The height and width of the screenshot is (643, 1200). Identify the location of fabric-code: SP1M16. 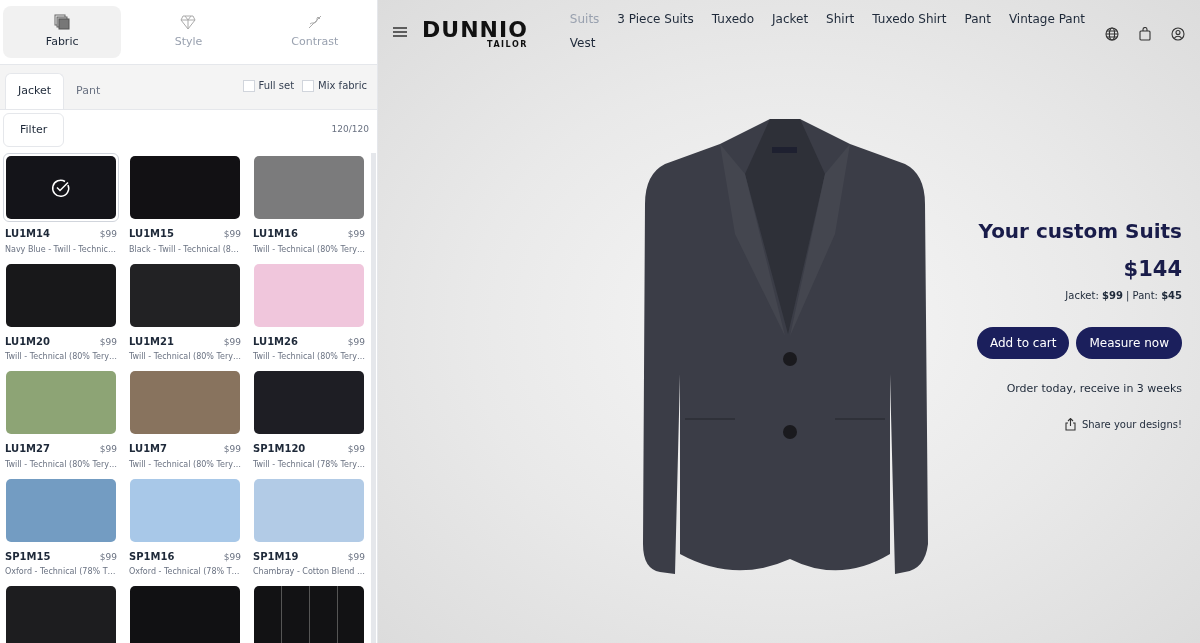
(152, 556).